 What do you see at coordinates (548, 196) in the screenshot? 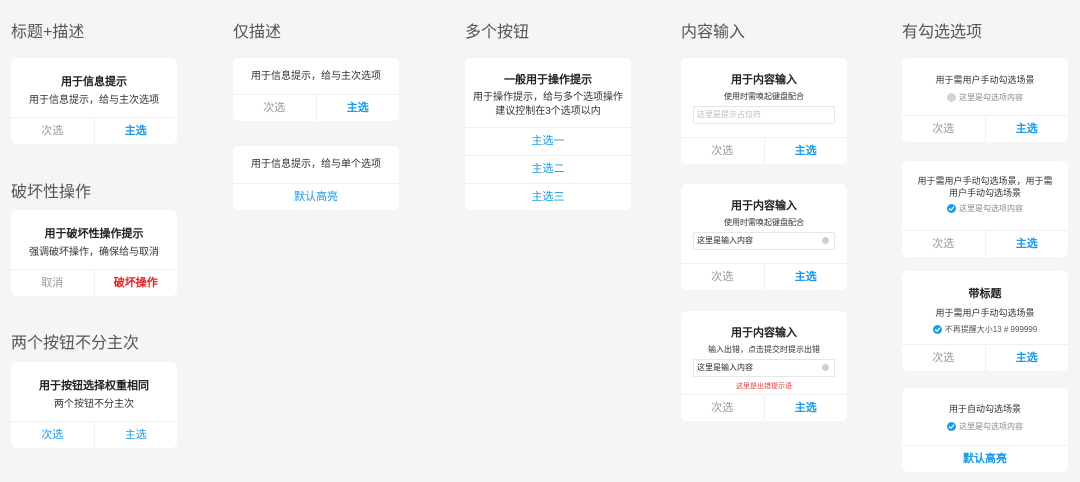
I see `option-three-button: 主选三` at bounding box center [548, 196].